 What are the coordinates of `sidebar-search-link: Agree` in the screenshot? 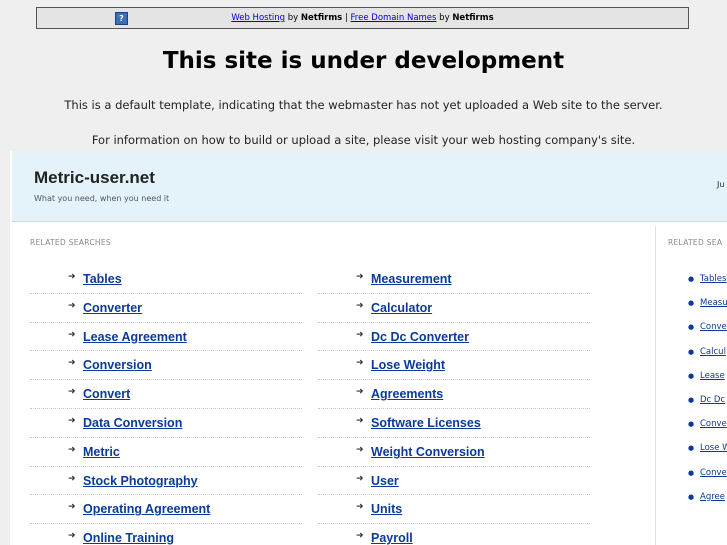 It's located at (712, 497).